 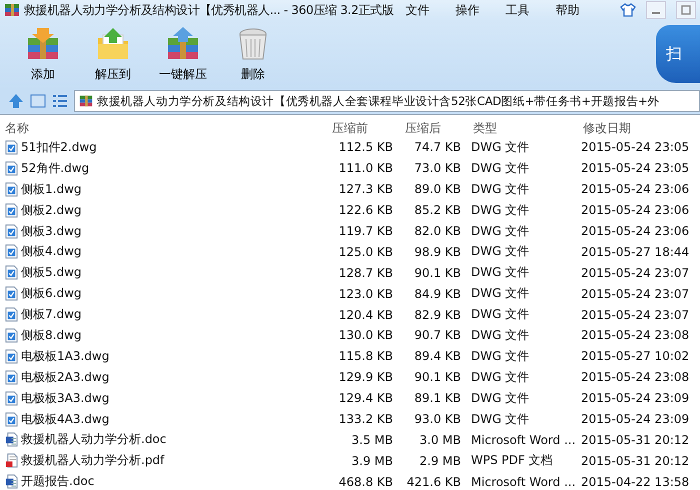 I want to click on table-cell-text: 2015-05-27 10:02, so click(x=635, y=356).